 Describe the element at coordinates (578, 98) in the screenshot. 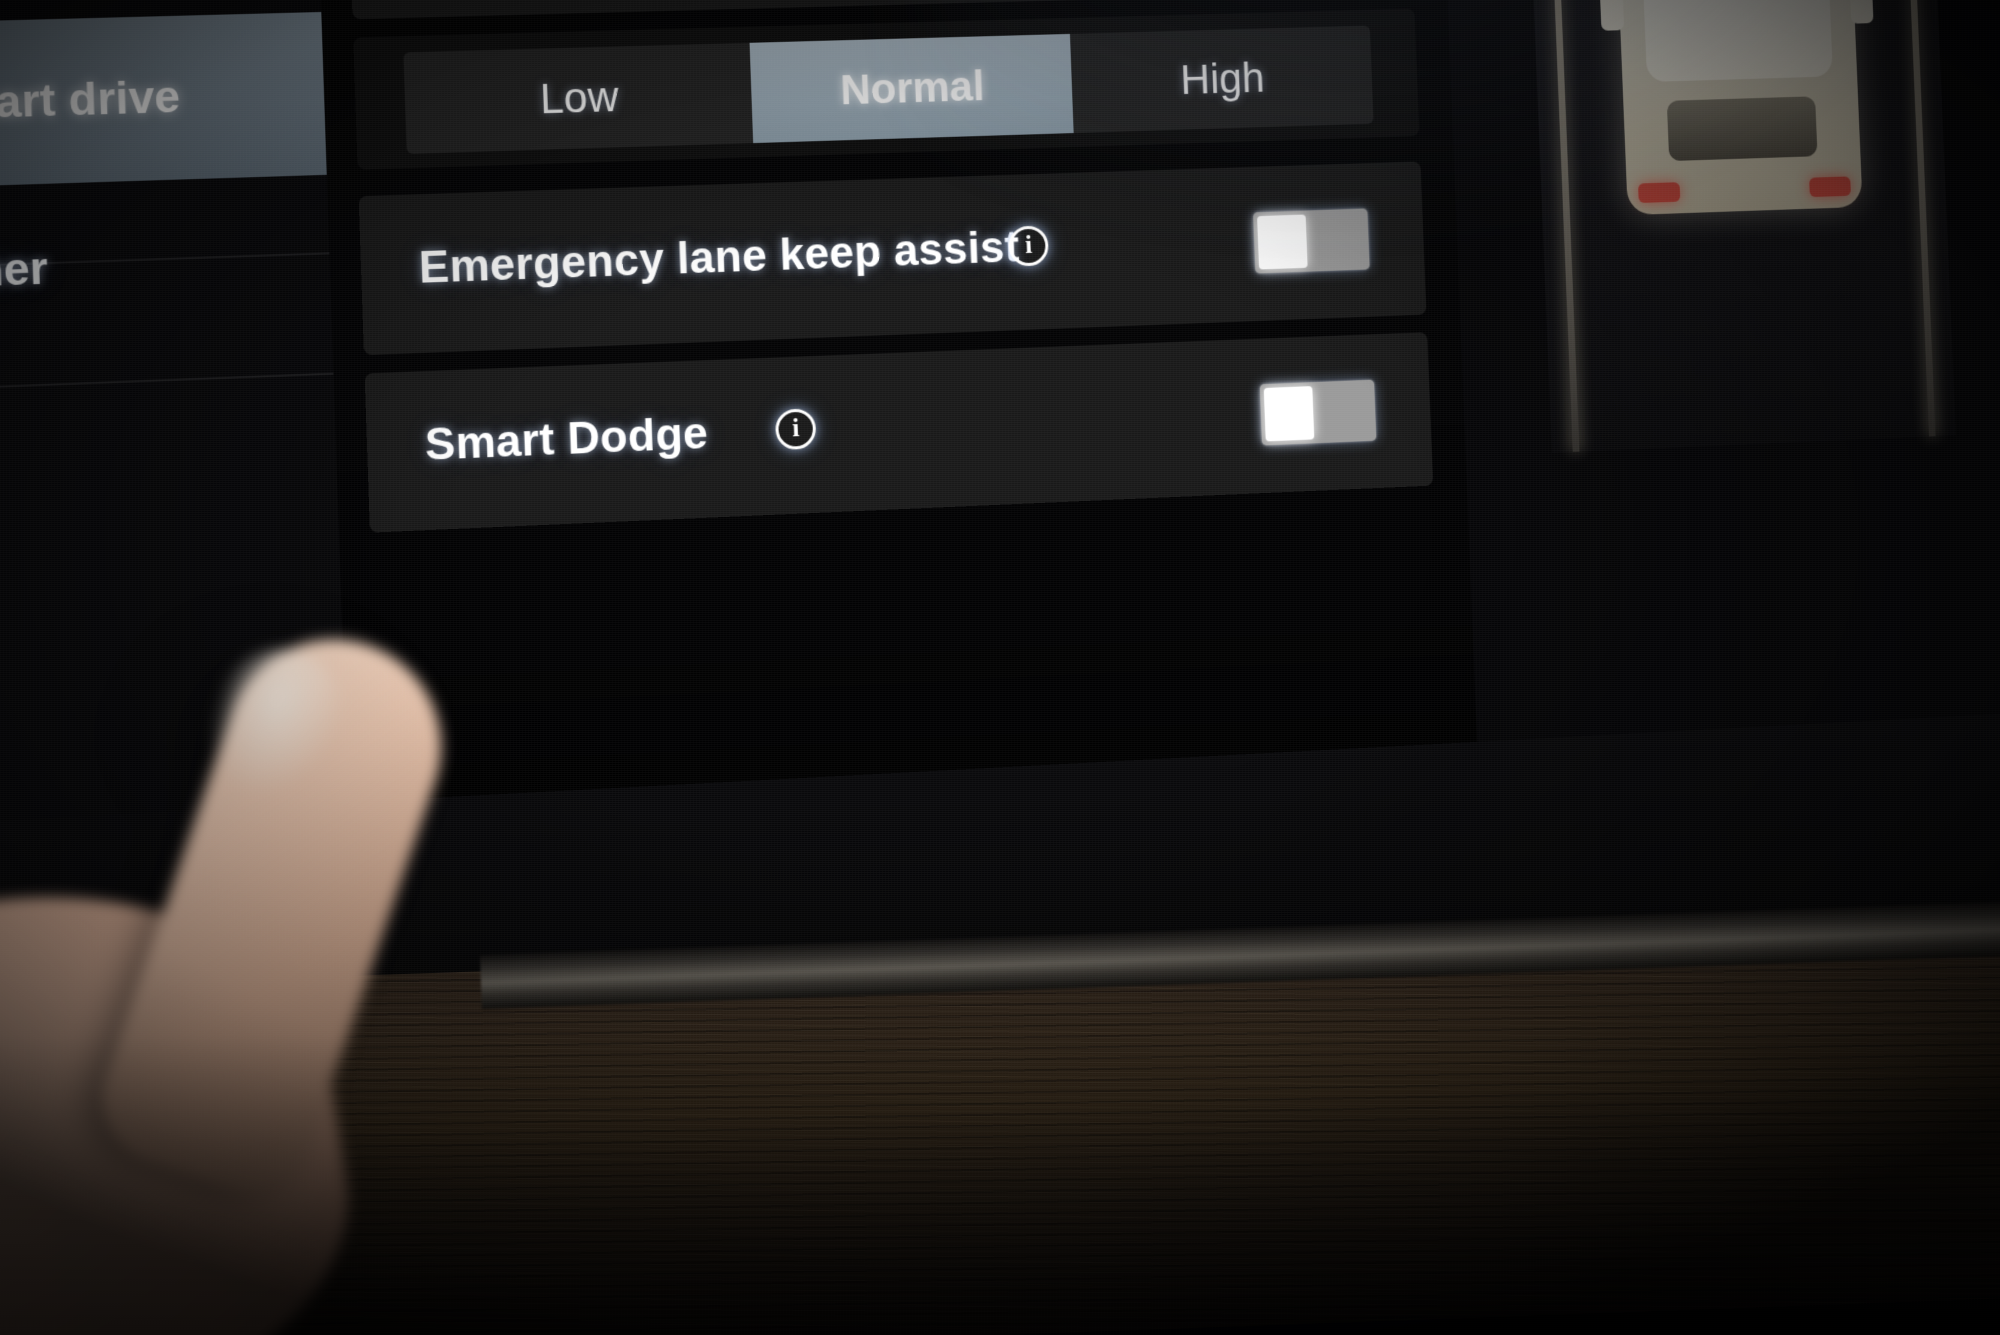

I see `segment-option-low: Low` at that location.